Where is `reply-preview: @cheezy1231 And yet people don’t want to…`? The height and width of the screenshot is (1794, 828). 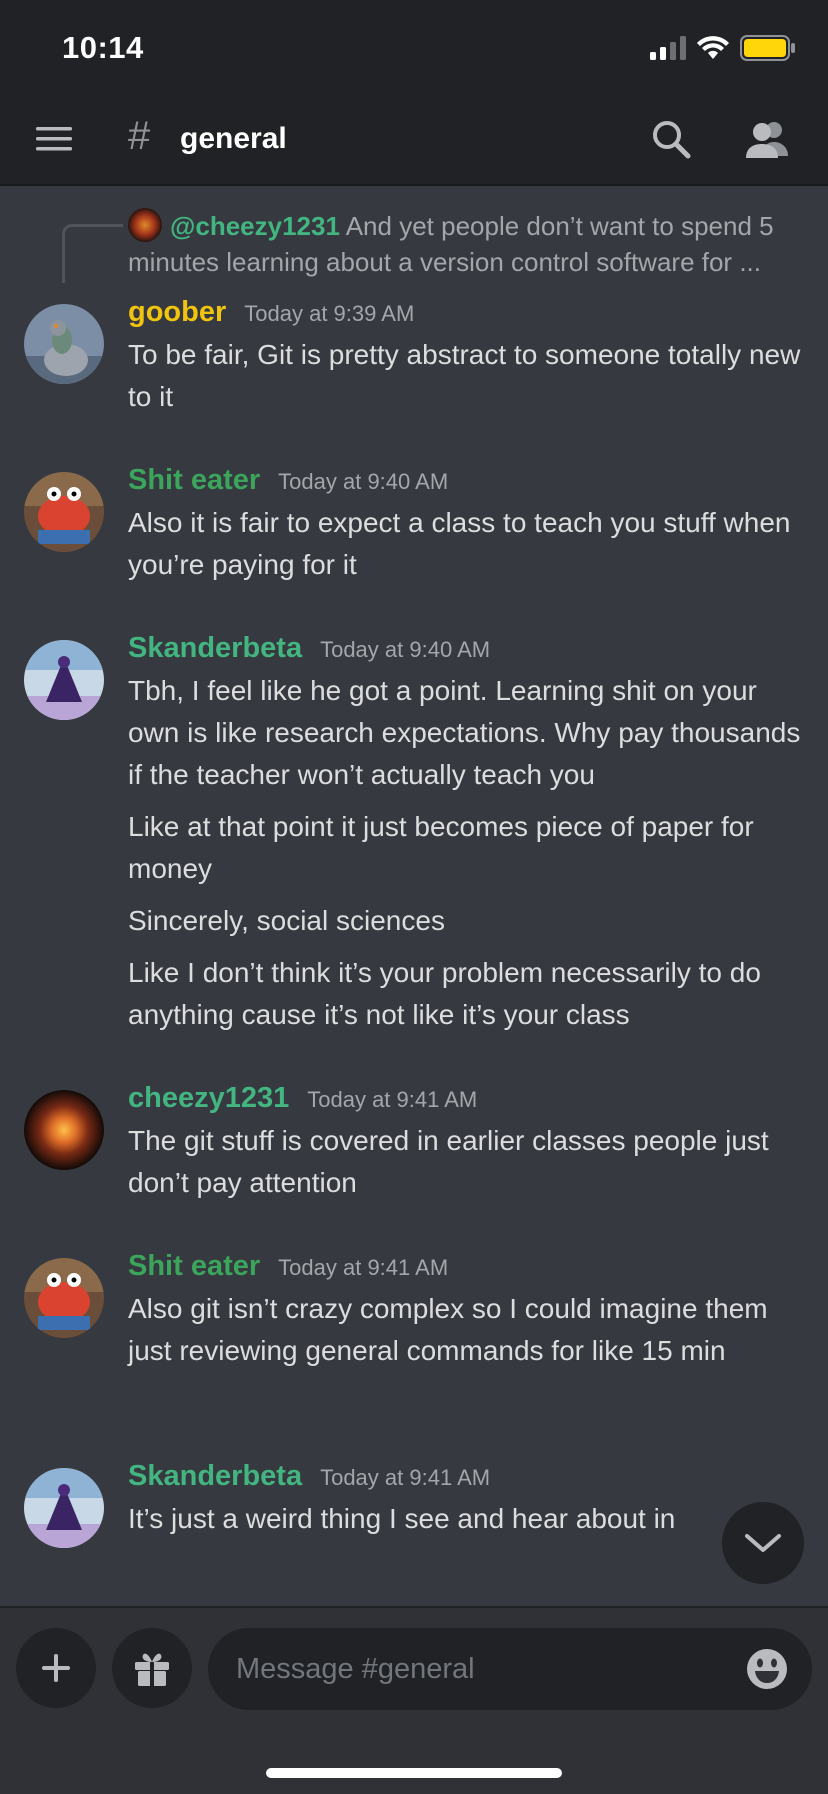
reply-preview: @cheezy1231 And yet people don’t want to… is located at coordinates (462, 244).